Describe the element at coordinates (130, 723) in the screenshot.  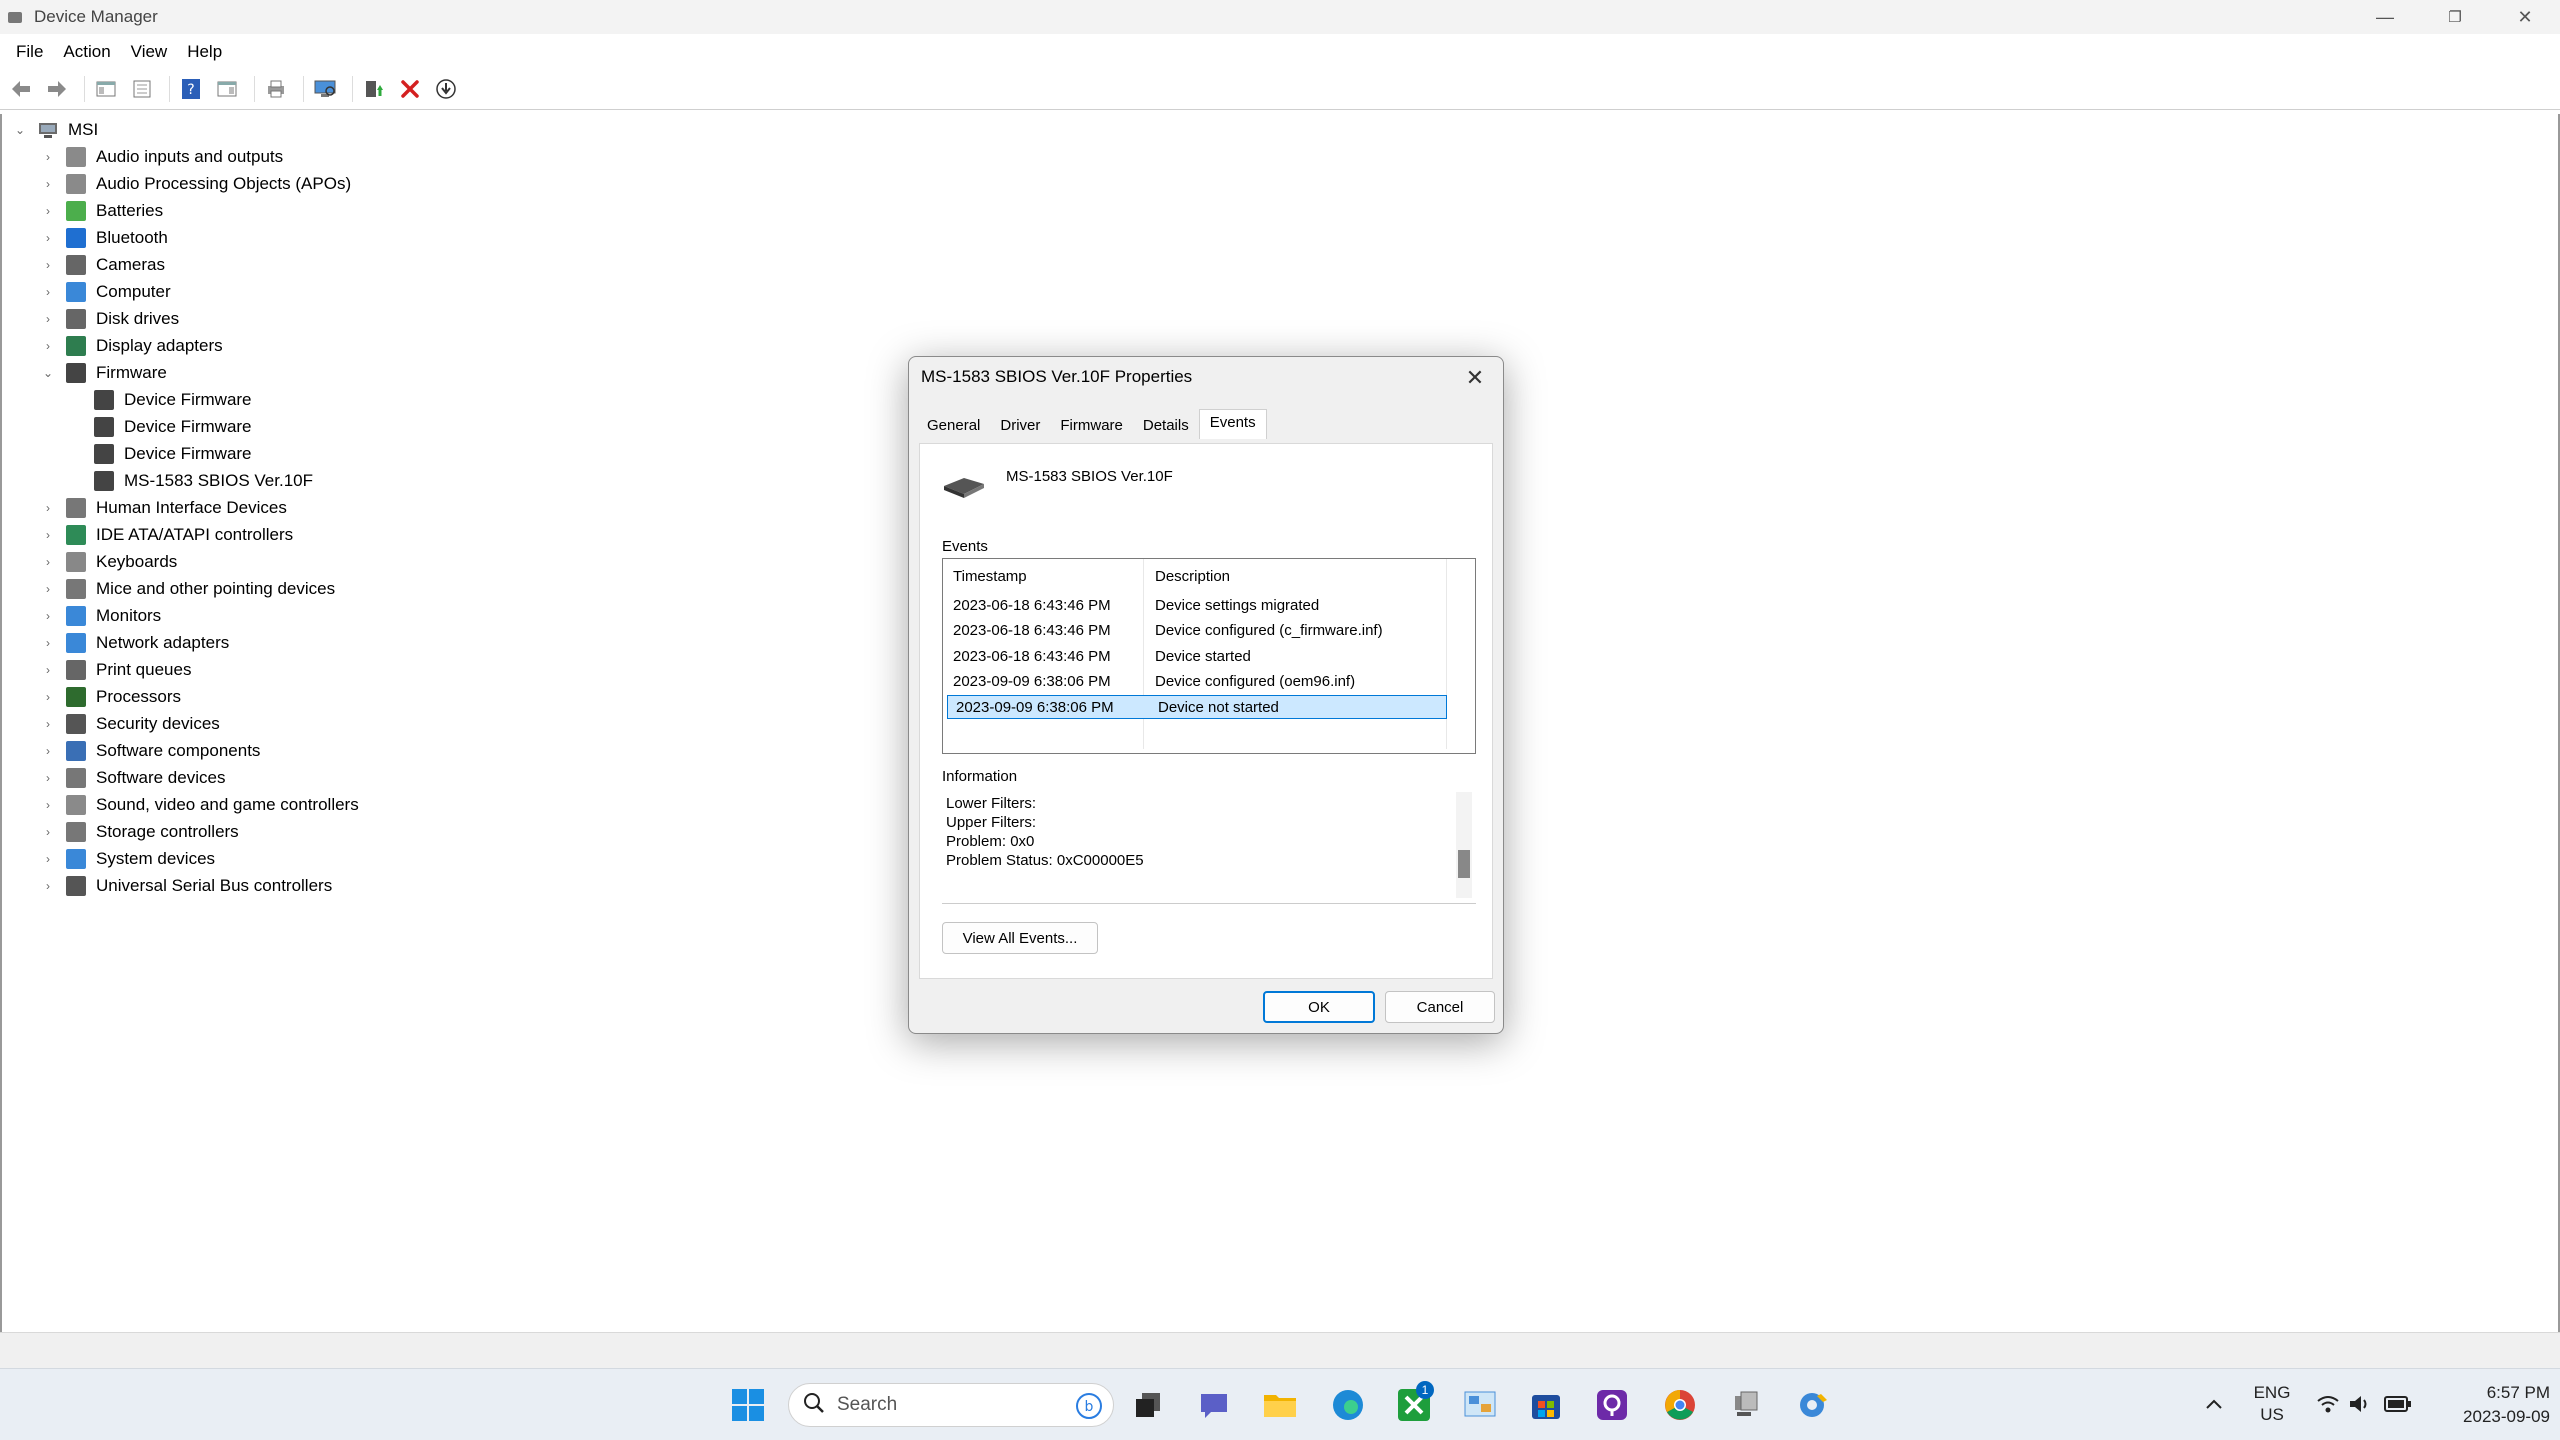
I see `tree-item-security-devices: › Security devices` at that location.